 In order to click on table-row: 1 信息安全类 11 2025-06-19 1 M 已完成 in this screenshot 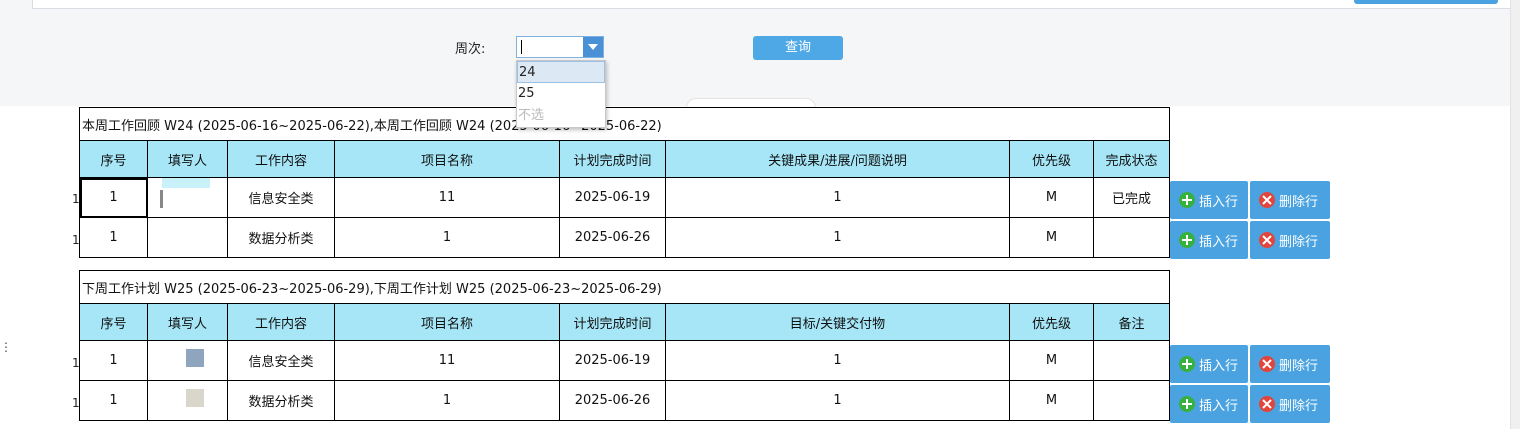, I will do `click(625, 197)`.